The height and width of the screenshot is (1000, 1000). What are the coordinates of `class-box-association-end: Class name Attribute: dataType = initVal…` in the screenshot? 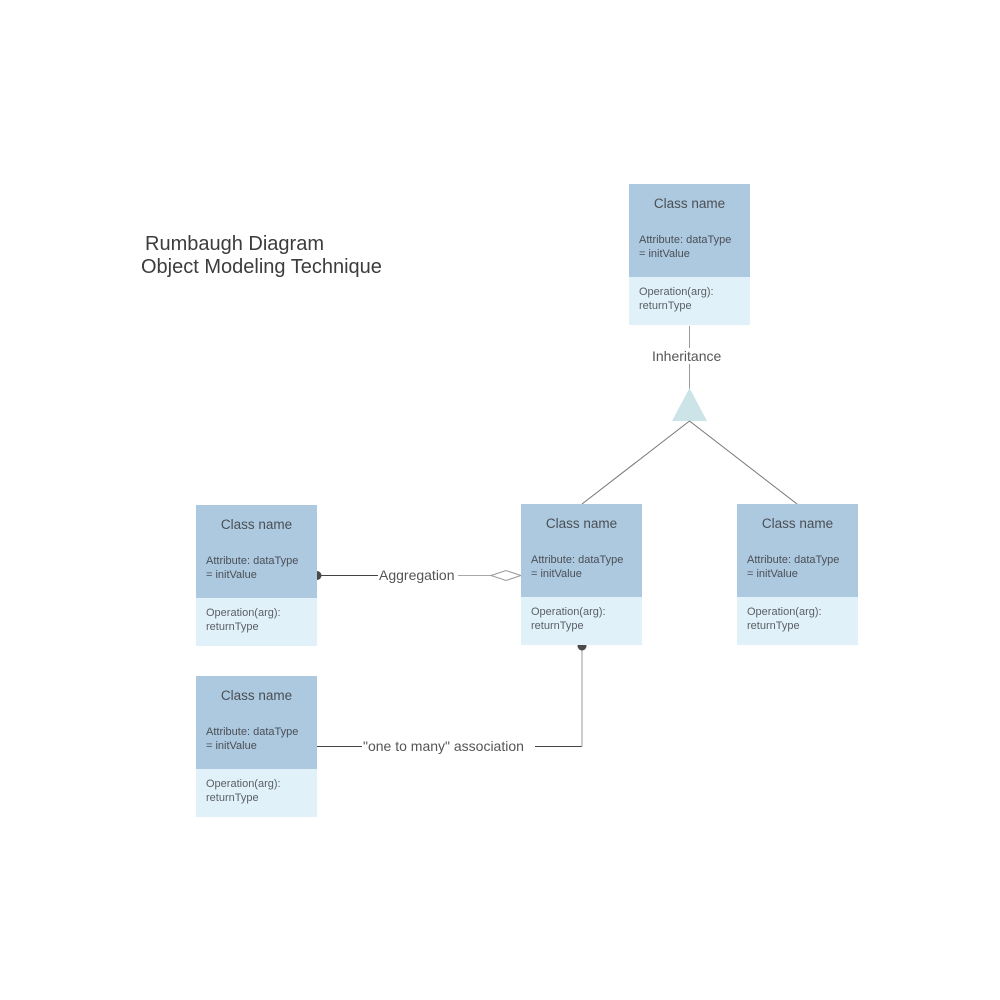 It's located at (256, 746).